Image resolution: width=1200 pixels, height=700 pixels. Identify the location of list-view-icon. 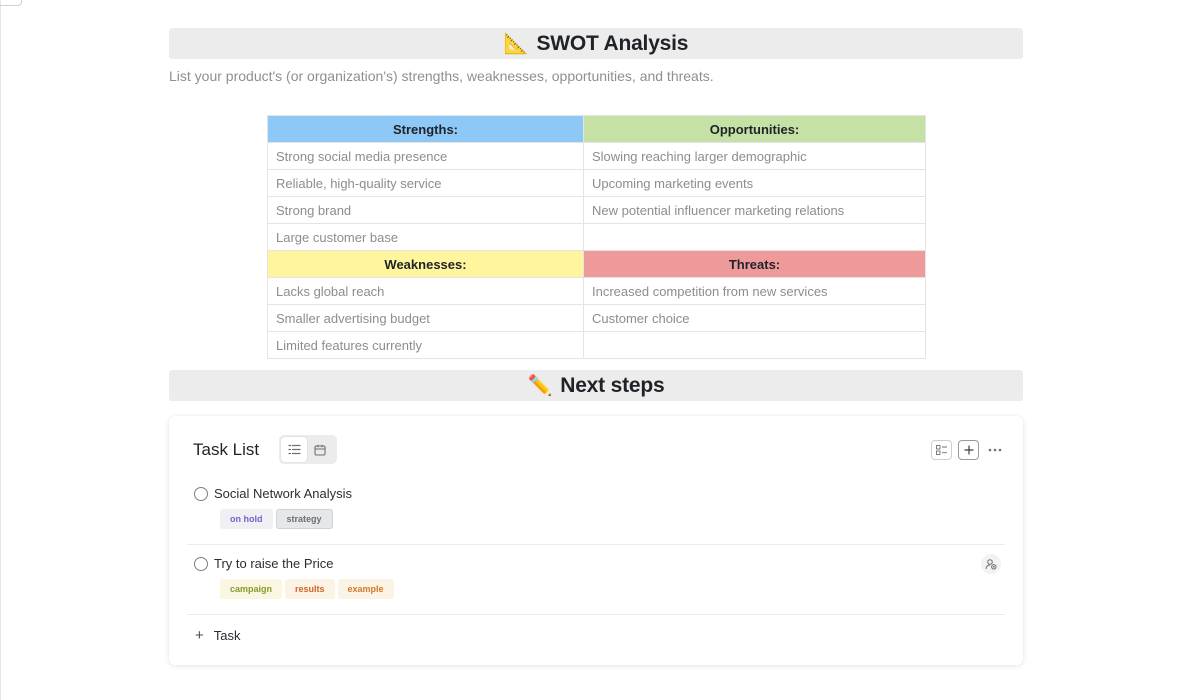
(294, 449).